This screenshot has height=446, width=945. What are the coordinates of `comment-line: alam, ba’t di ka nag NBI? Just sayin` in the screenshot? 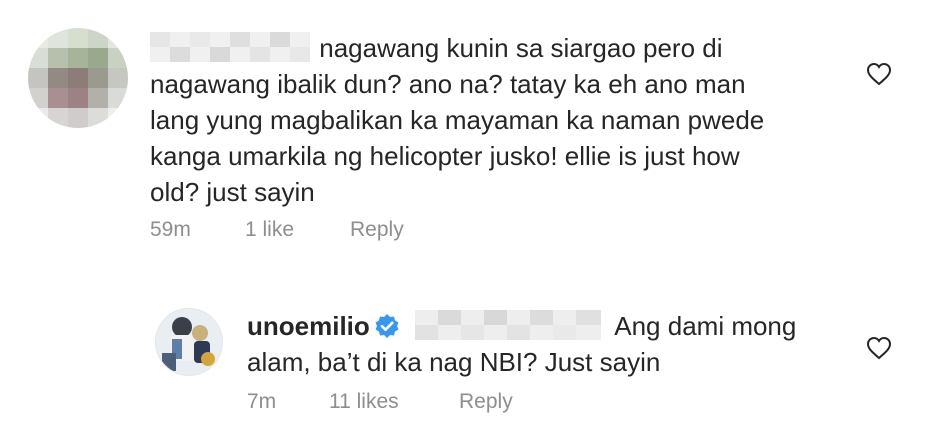 It's located at (454, 362).